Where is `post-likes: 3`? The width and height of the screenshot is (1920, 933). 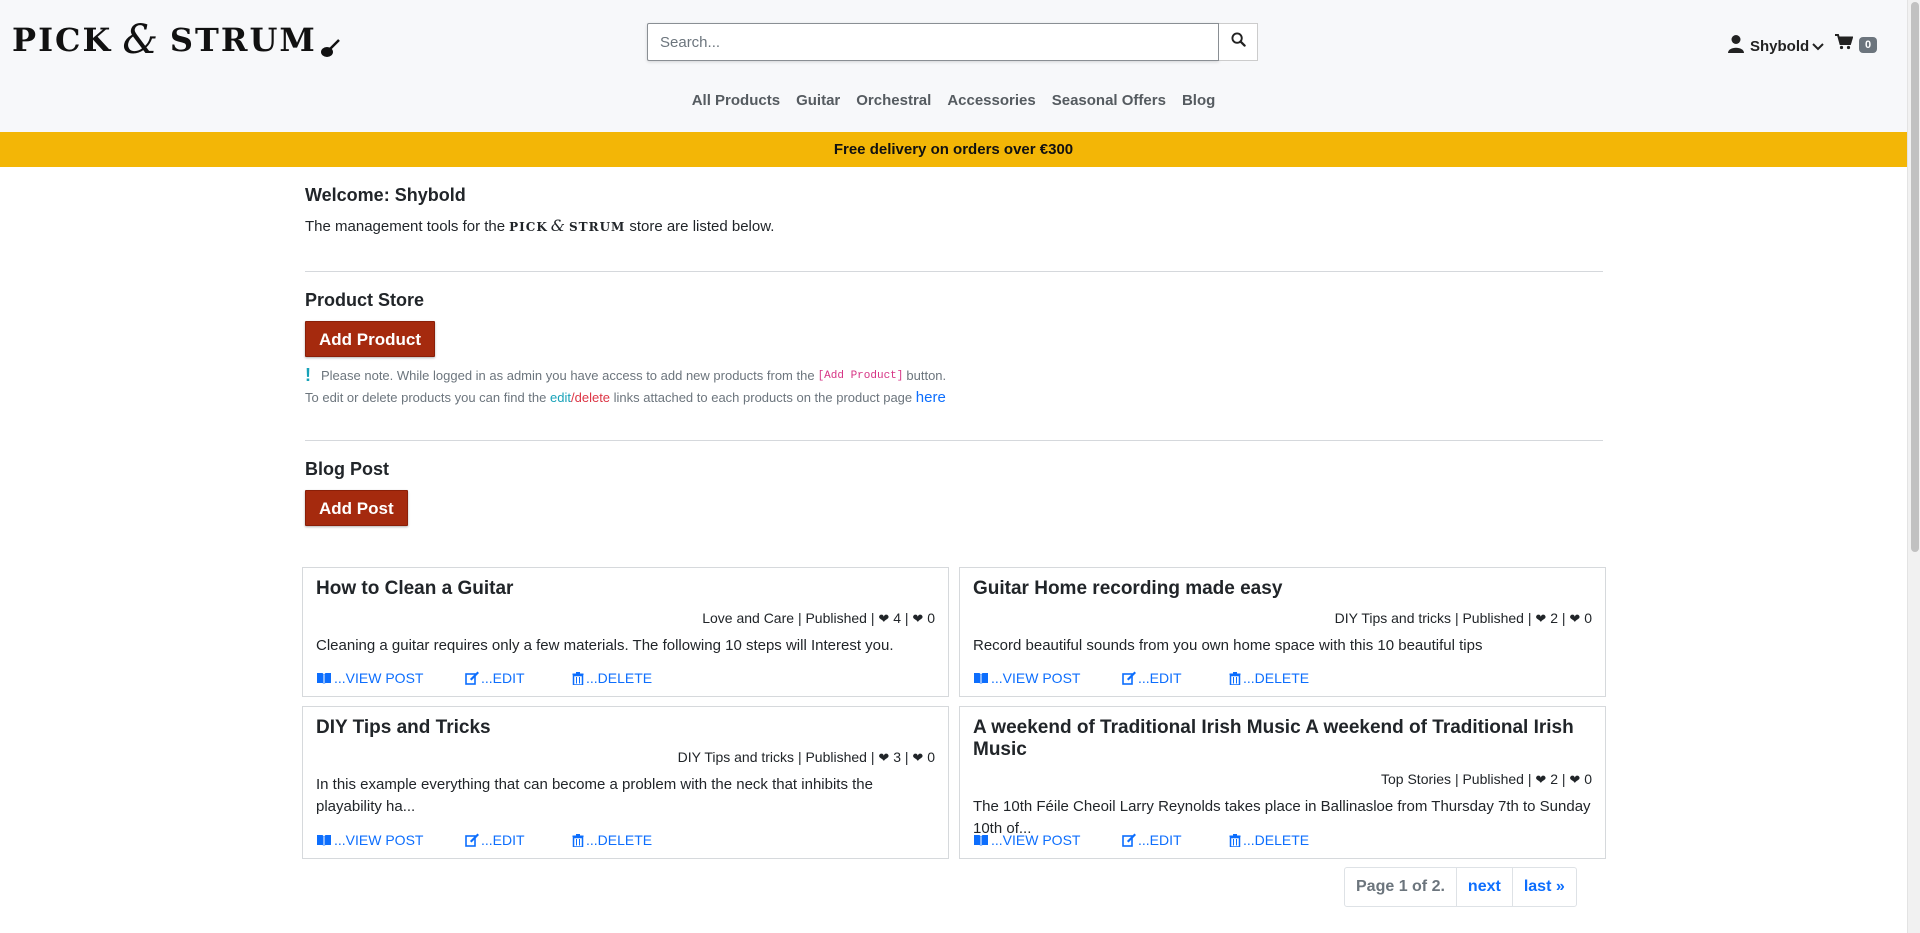 post-likes: 3 is located at coordinates (897, 757).